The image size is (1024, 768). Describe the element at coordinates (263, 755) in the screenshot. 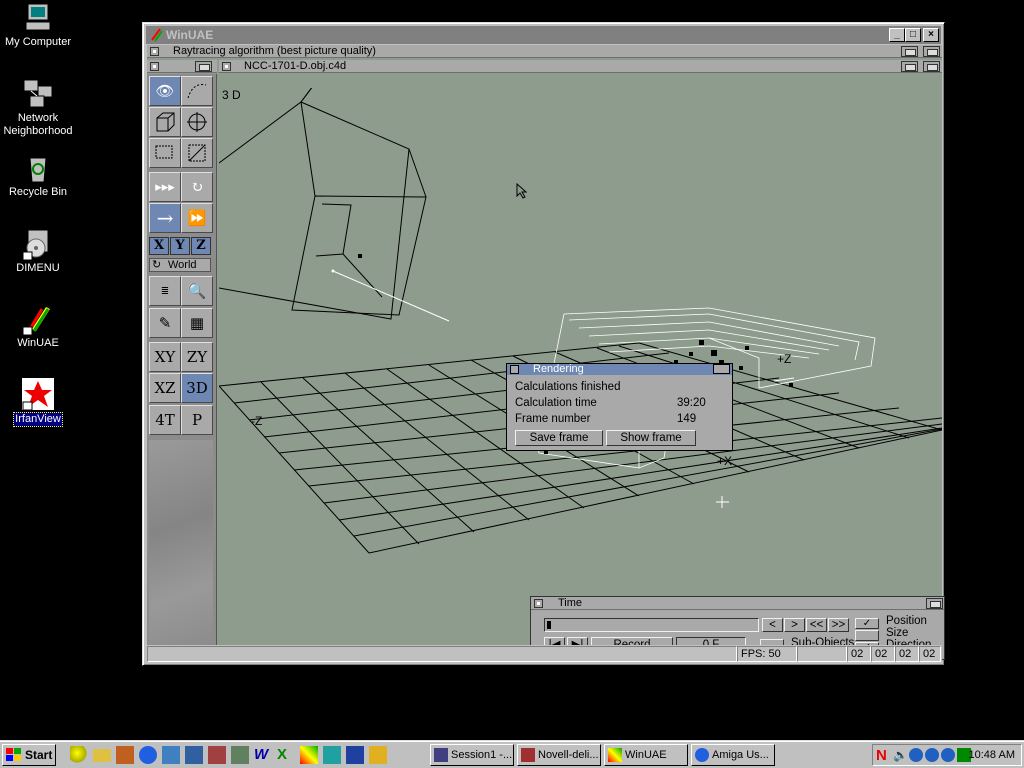

I see `quicklaunch-word-icon: W` at that location.